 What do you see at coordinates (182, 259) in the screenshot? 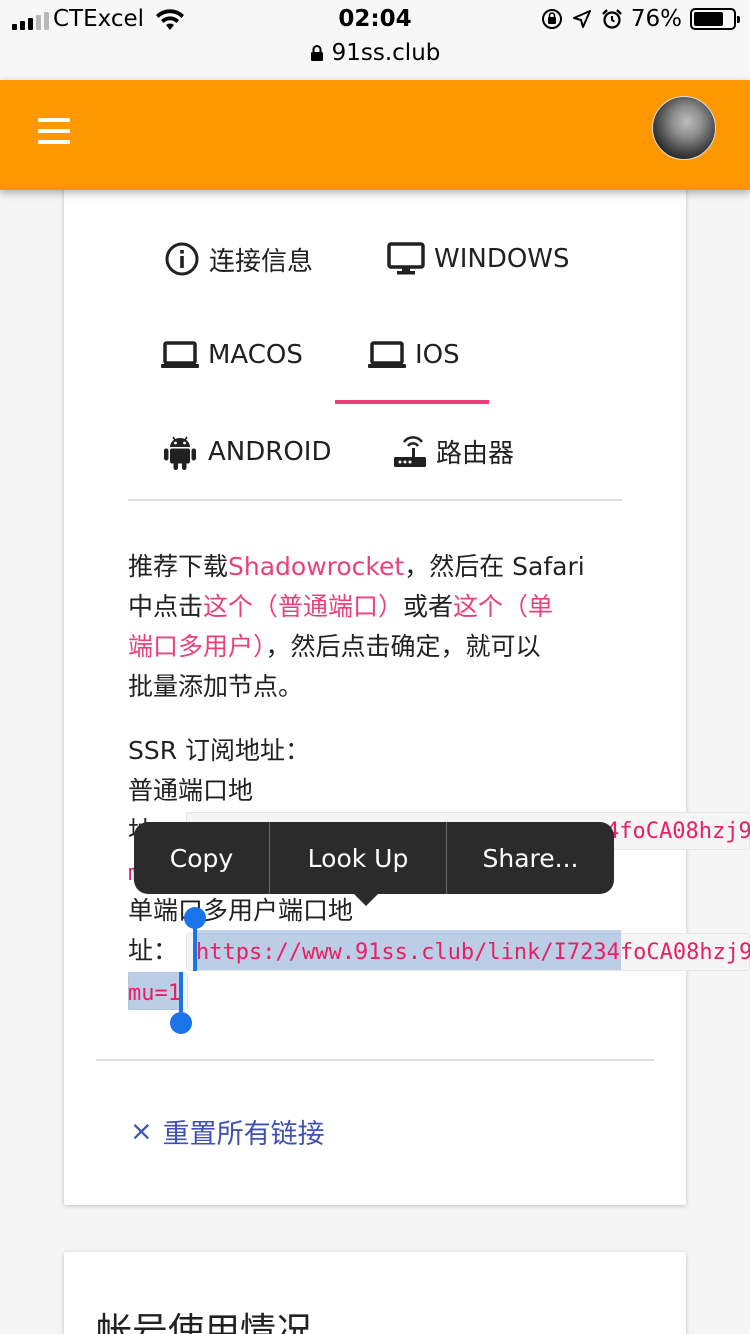
I see `info-icon` at bounding box center [182, 259].